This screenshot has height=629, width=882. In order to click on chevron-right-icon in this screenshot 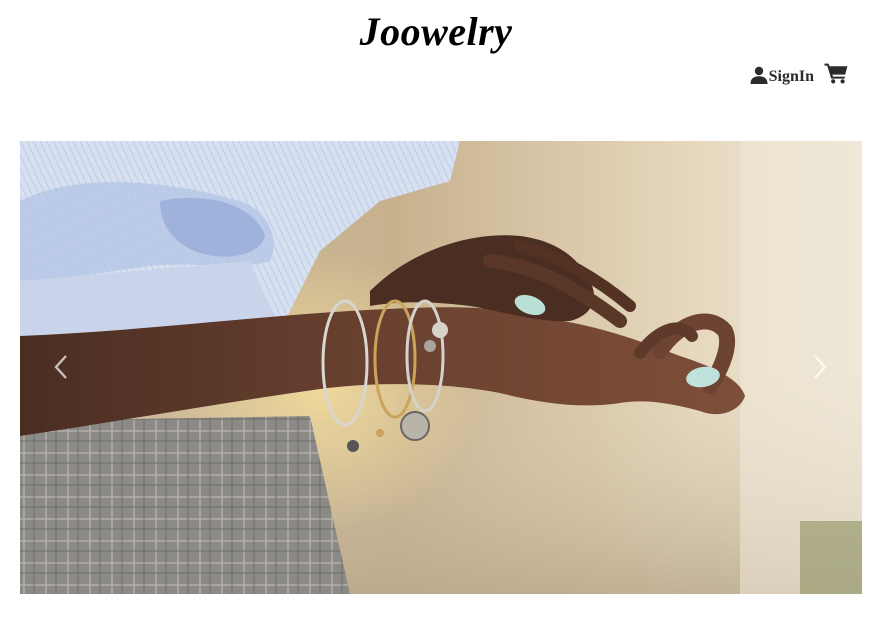, I will do `click(820, 367)`.